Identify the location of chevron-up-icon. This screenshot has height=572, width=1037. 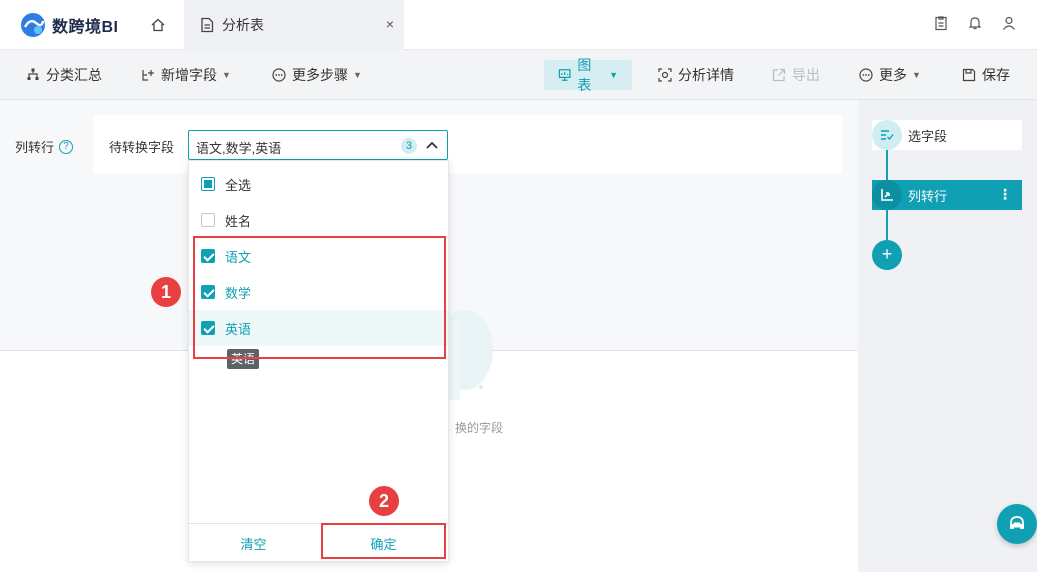
(432, 145).